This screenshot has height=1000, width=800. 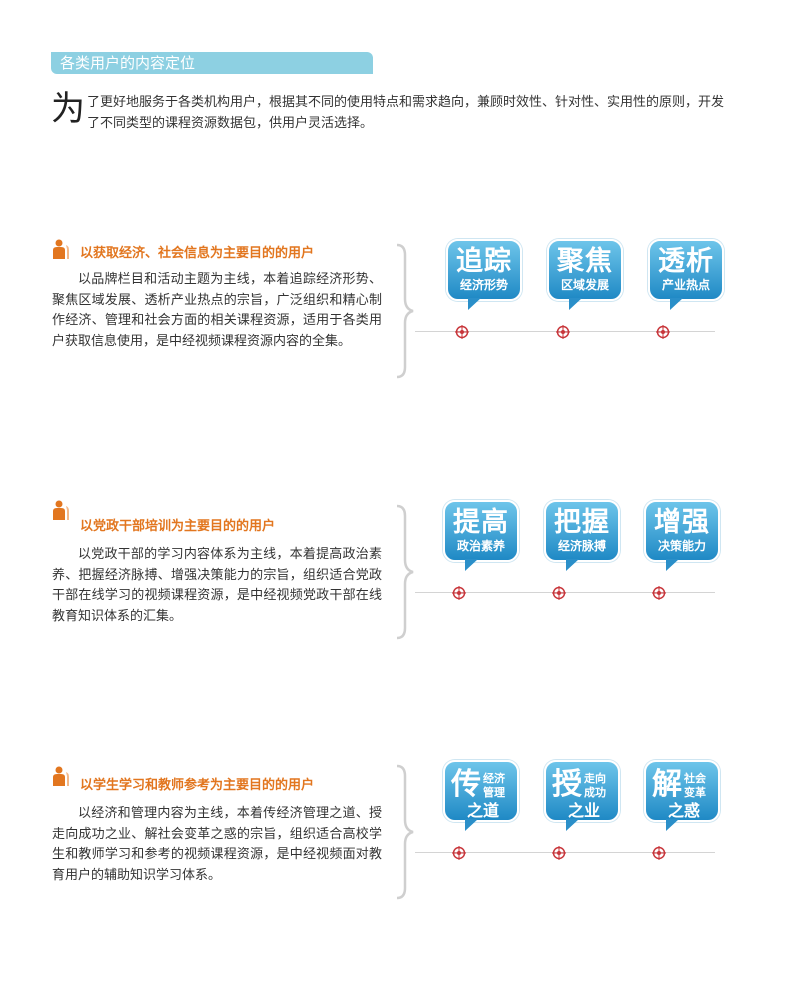 What do you see at coordinates (582, 522) in the screenshot?
I see `card-keyword: 把握` at bounding box center [582, 522].